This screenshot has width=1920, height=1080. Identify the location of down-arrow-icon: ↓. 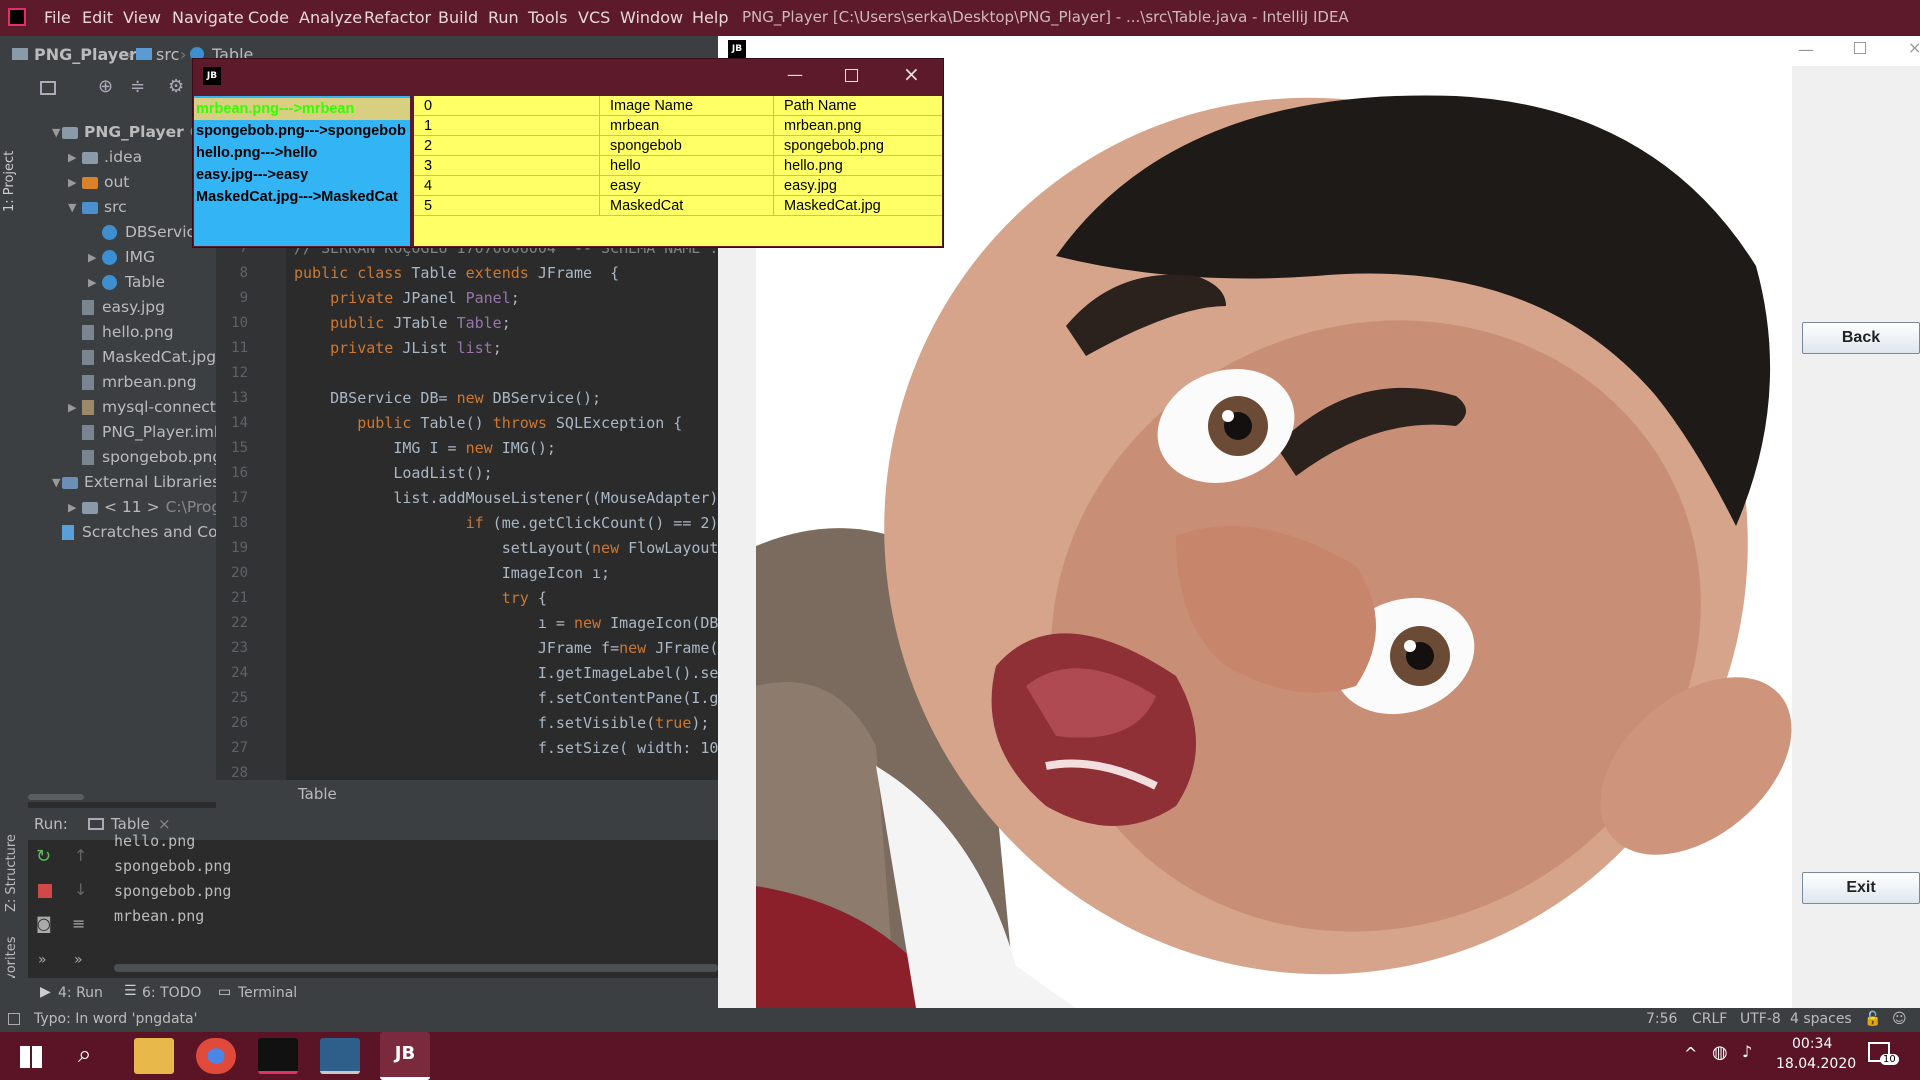
(80, 889).